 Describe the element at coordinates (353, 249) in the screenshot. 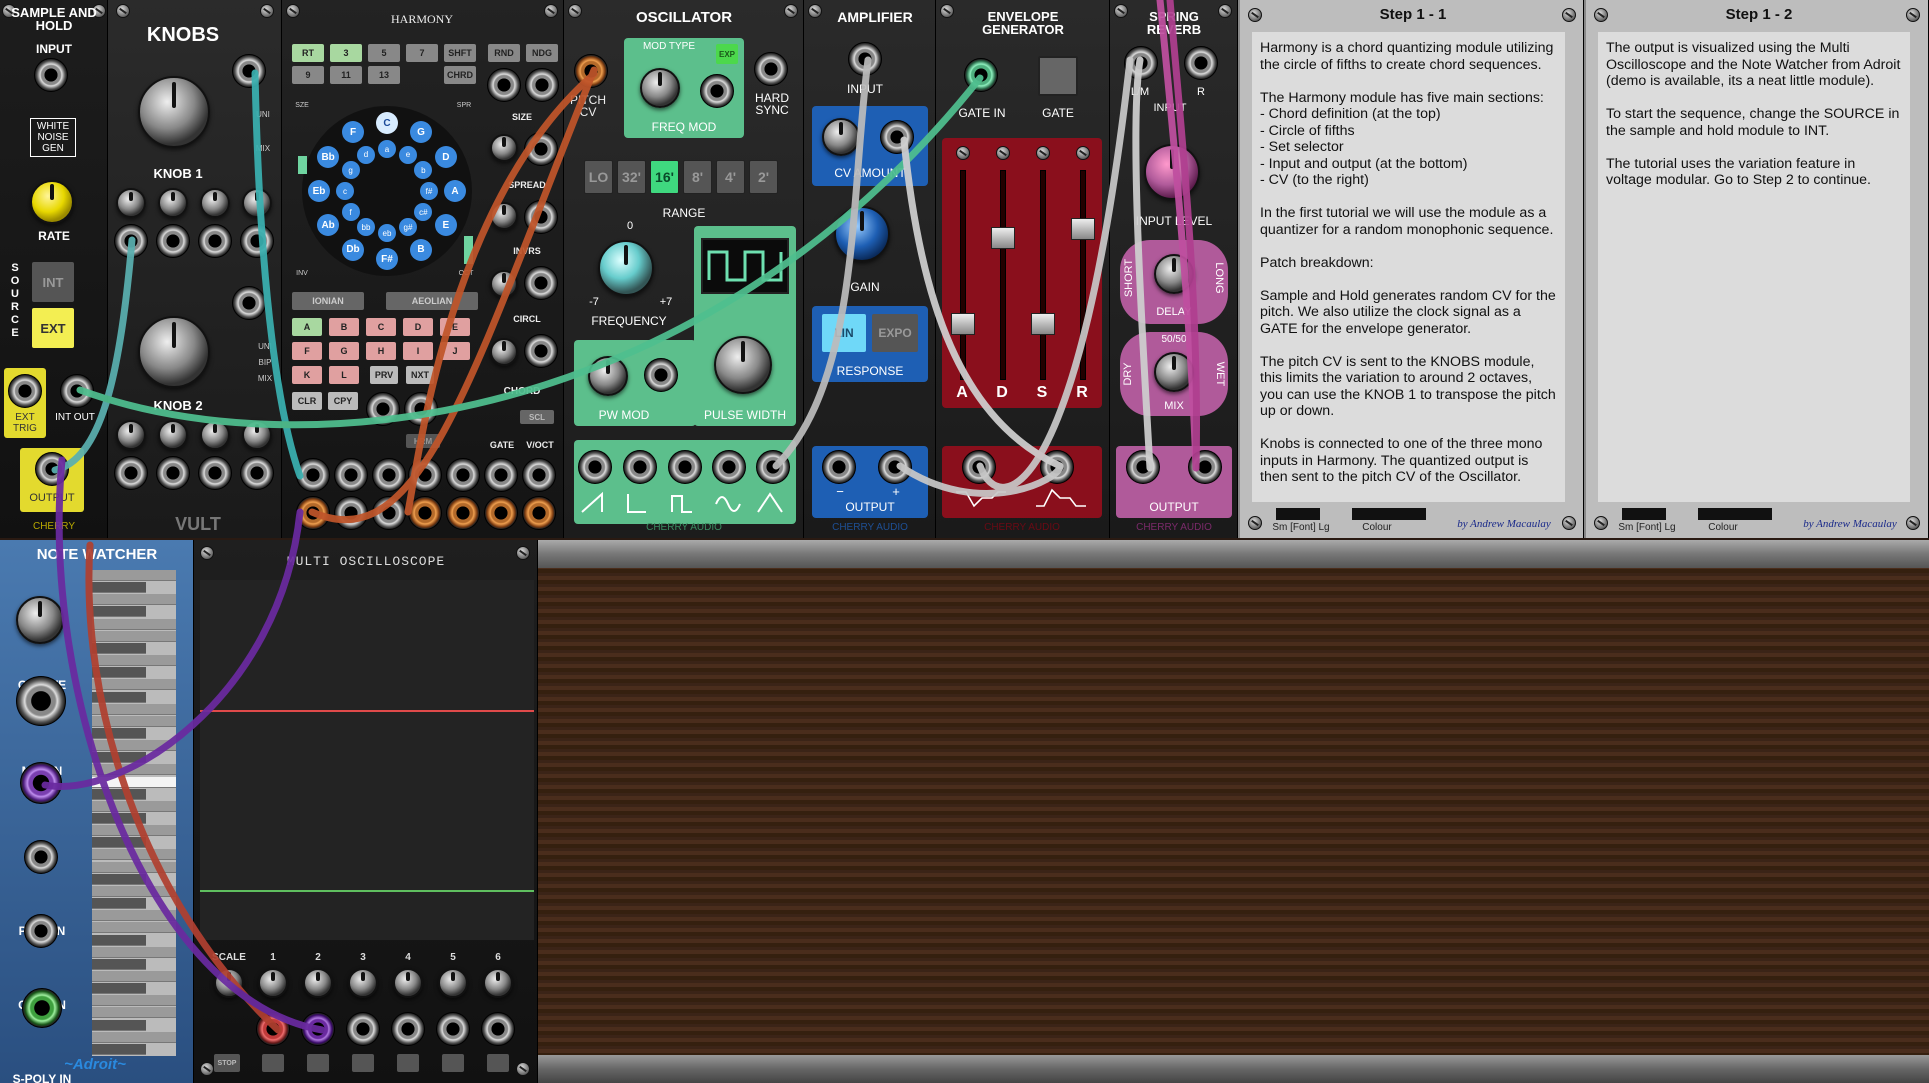

I see `circle-note-db: Db` at that location.